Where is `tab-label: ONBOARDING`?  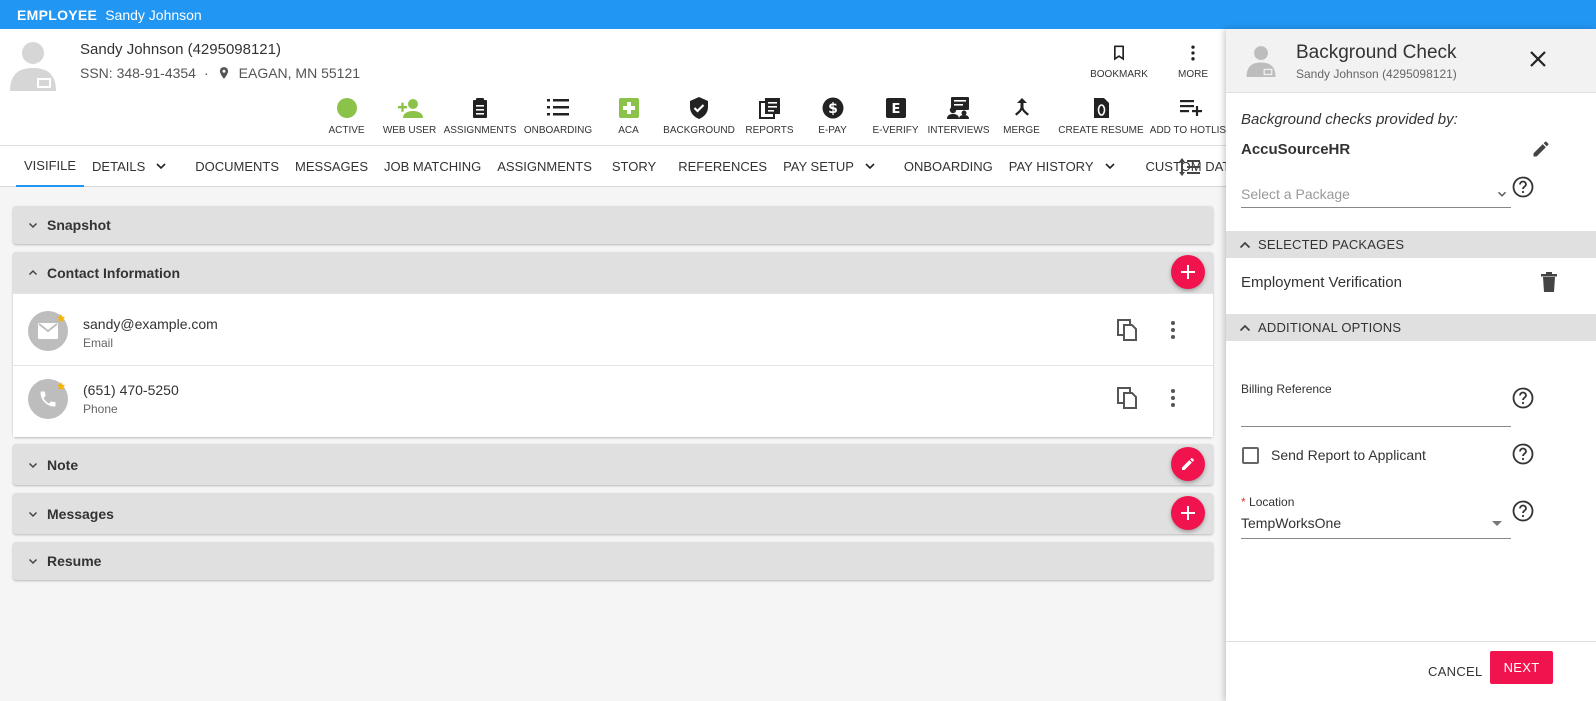
tab-label: ONBOARDING is located at coordinates (948, 166).